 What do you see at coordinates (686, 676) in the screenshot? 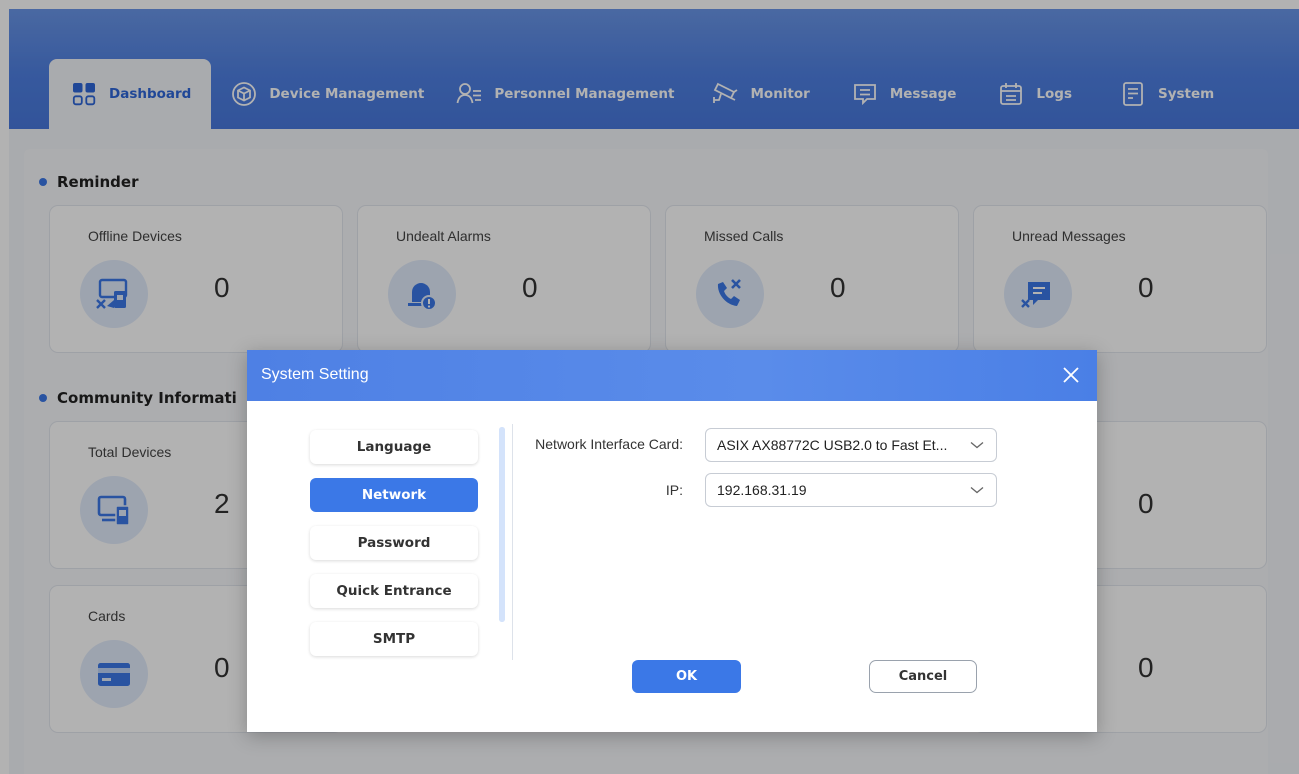
I see `ok-button: OK` at bounding box center [686, 676].